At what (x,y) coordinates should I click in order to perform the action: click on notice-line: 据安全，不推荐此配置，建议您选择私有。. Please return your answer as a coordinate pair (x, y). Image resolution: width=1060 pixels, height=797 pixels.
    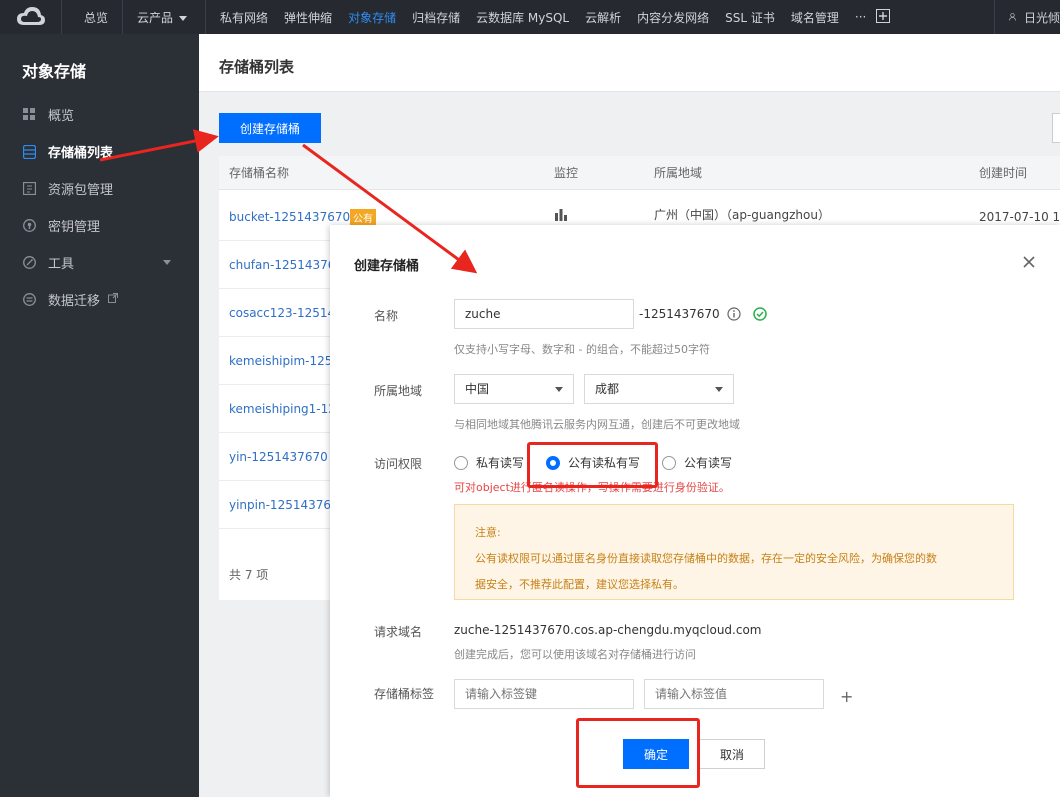
    Looking at the image, I should click on (579, 584).